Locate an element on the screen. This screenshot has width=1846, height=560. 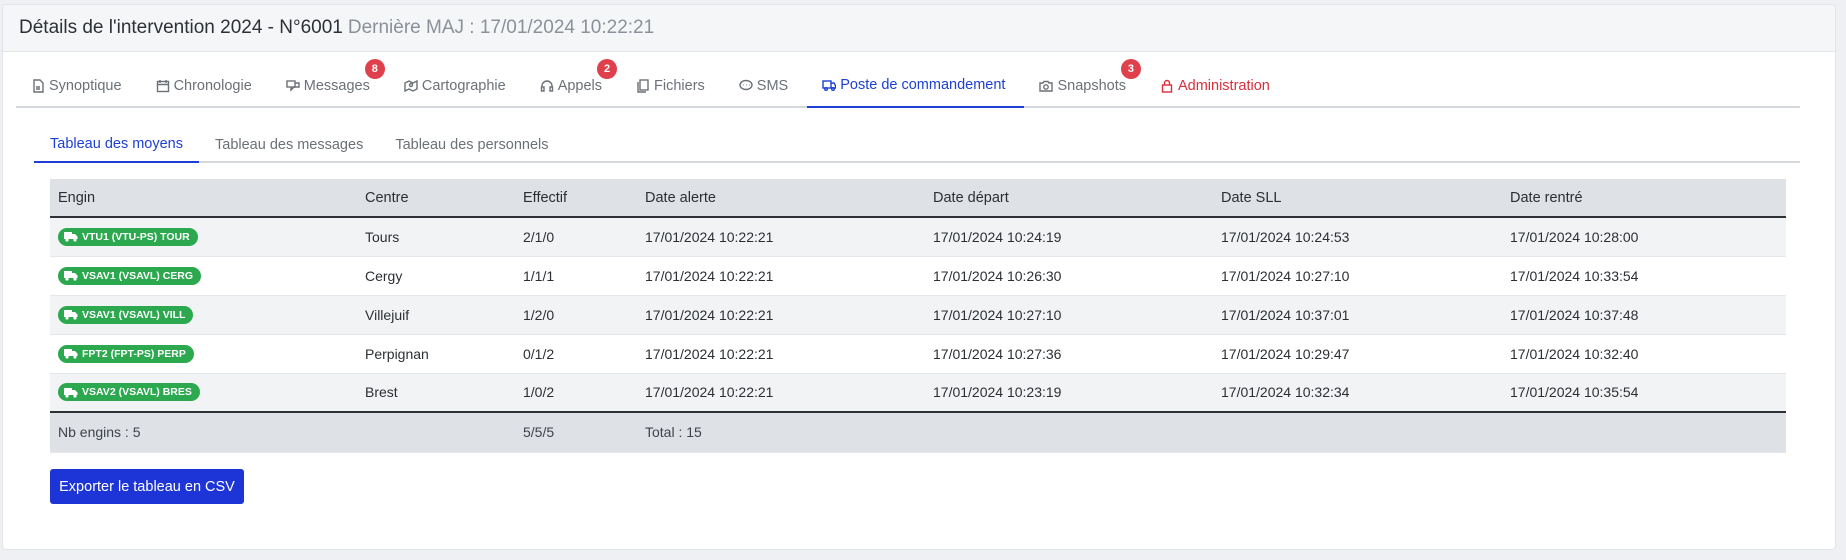
date-sll-cell: 17/01/2024 10:24:53 is located at coordinates (1357, 237).